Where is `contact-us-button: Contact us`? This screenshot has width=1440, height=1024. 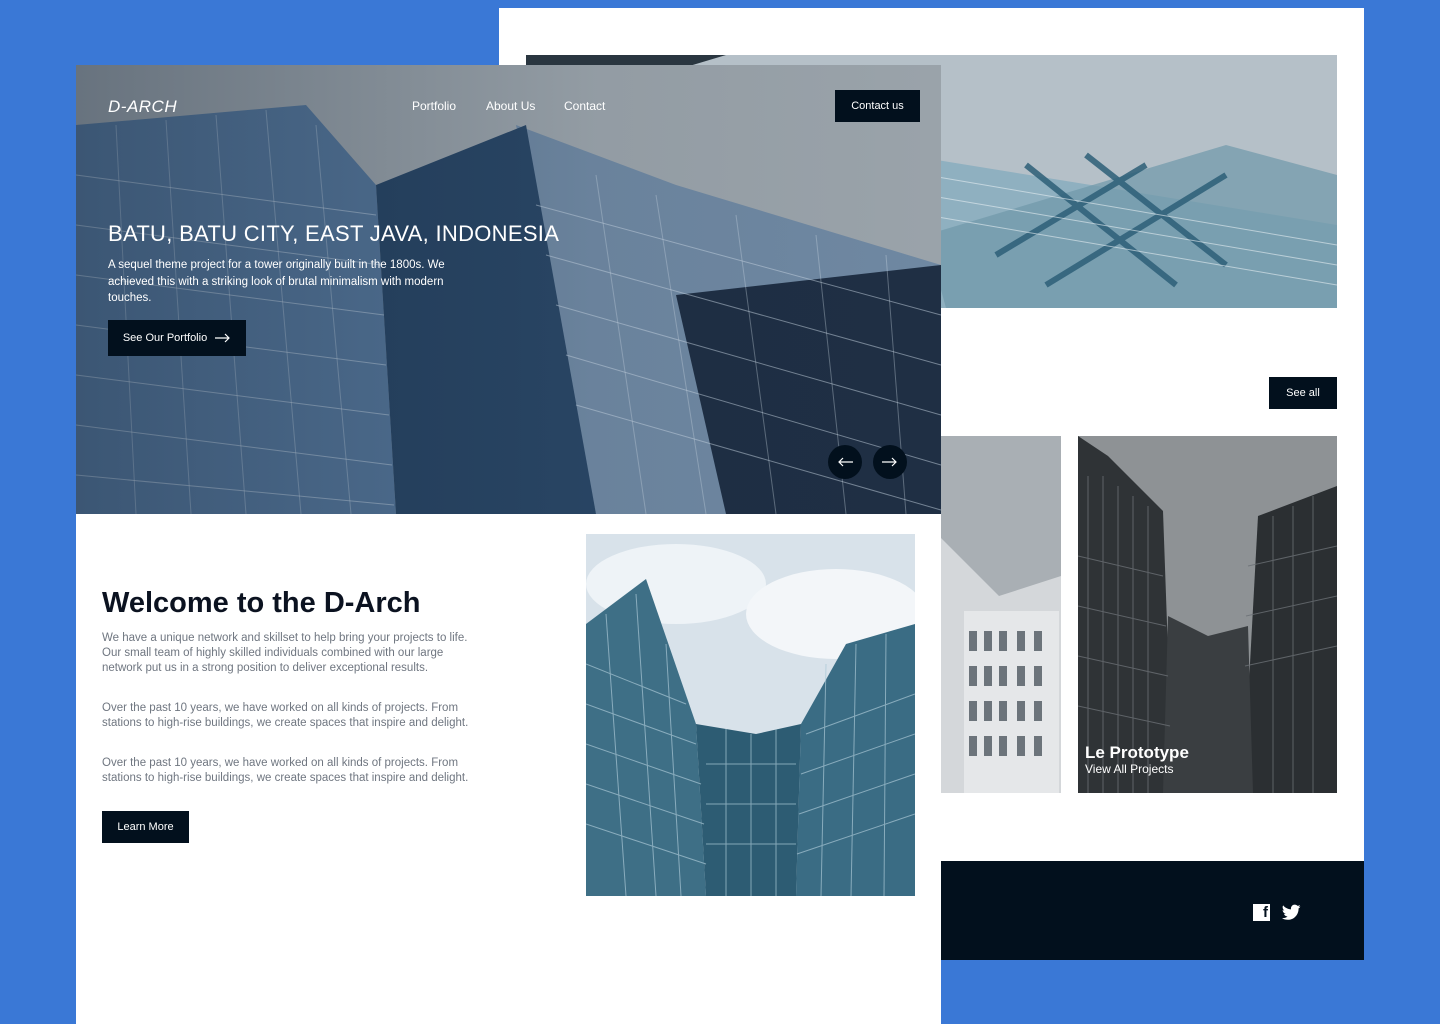
contact-us-button: Contact us is located at coordinates (877, 106).